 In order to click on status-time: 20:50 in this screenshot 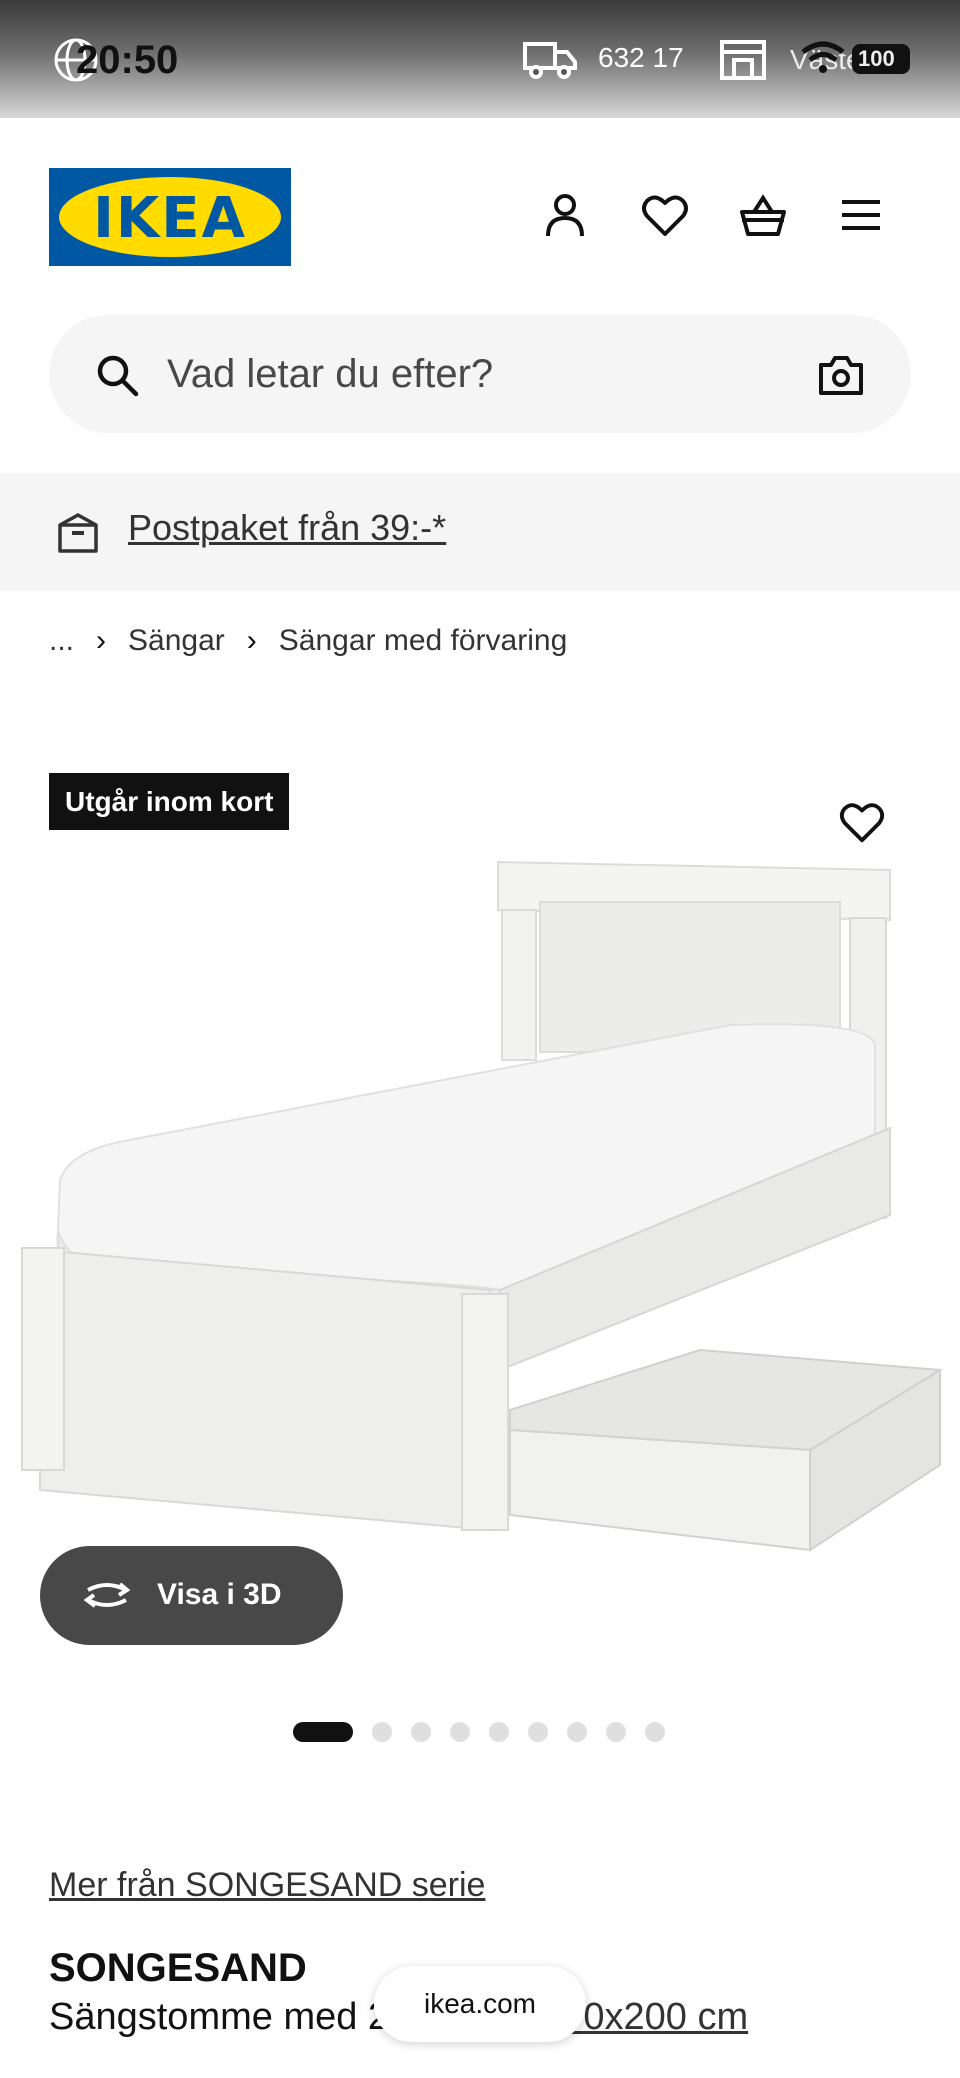, I will do `click(127, 60)`.